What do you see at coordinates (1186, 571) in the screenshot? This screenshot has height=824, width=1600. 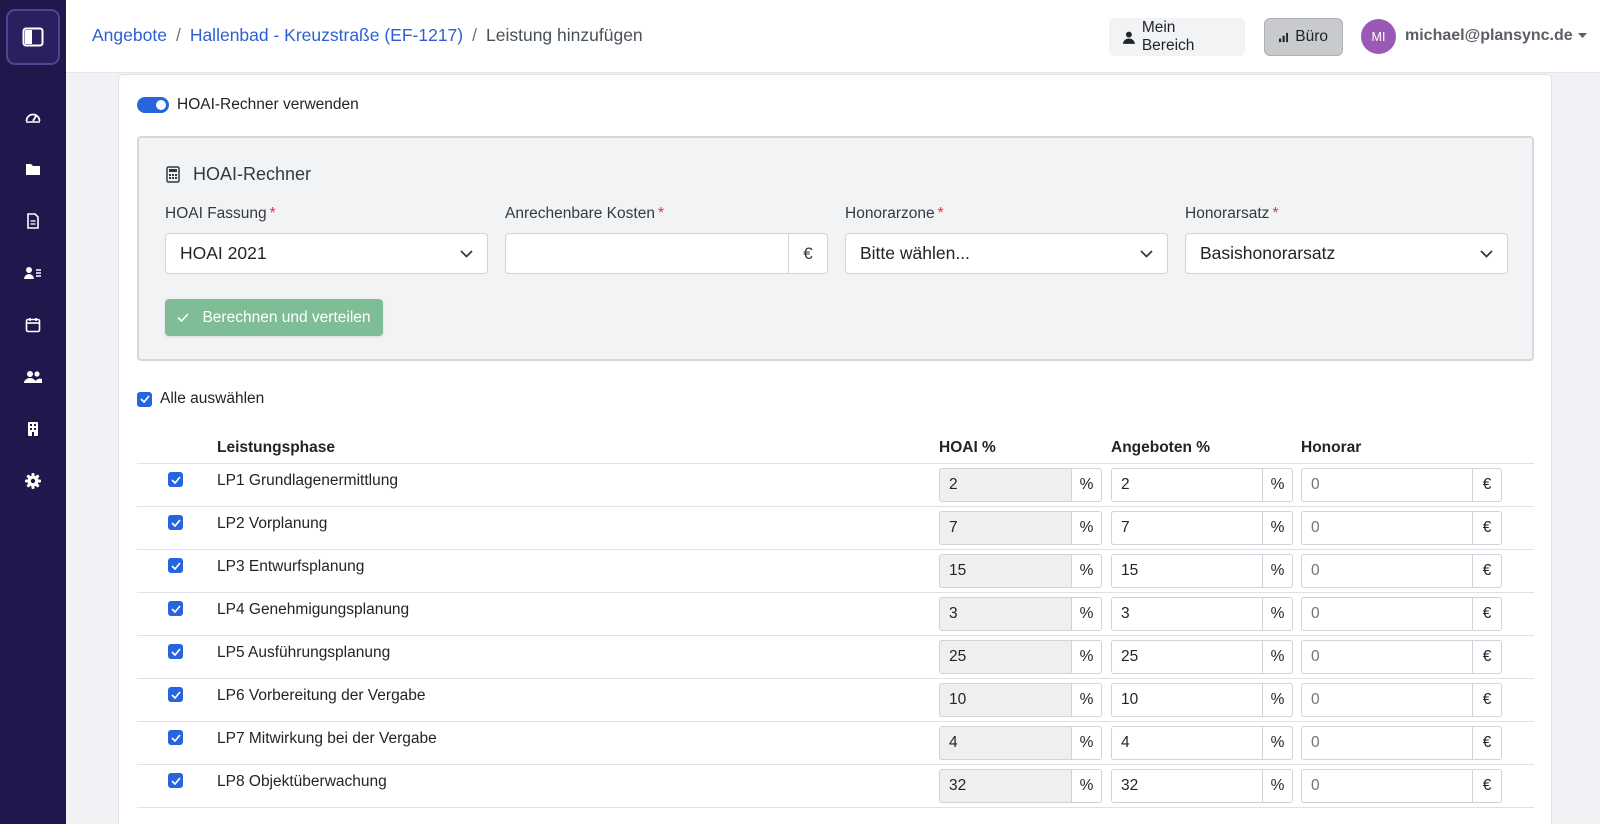 I see `angeboten-percent-input: 15` at bounding box center [1186, 571].